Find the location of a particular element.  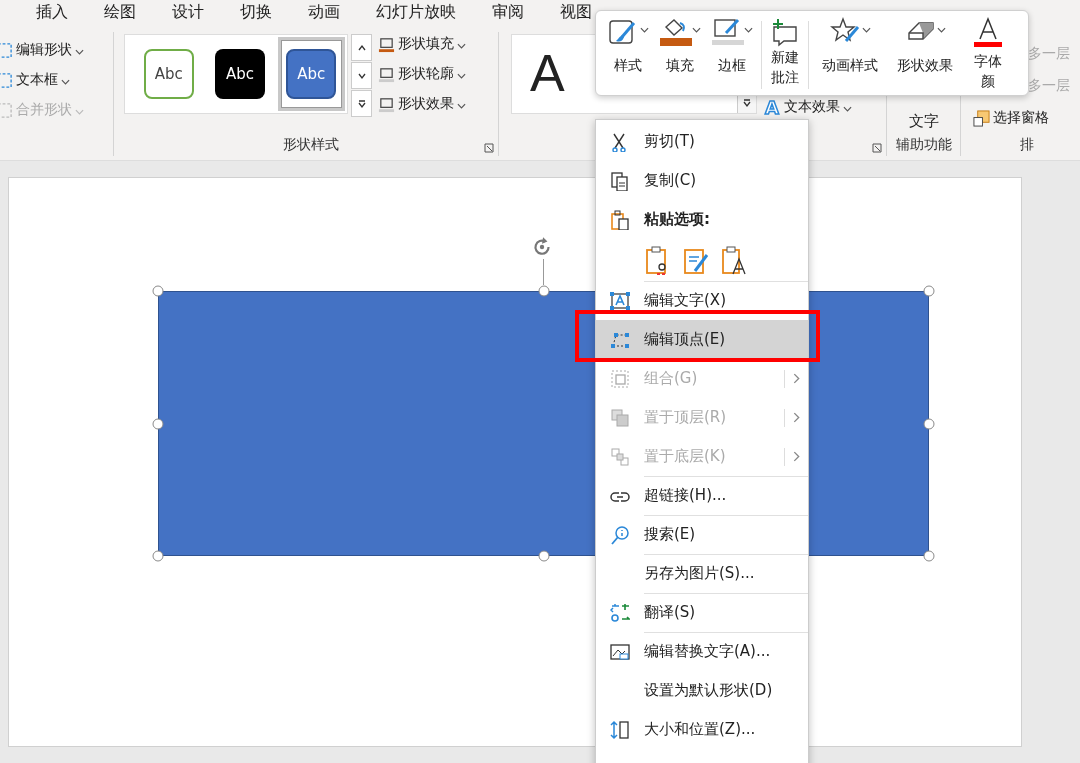

ribbon-tab: 切换 is located at coordinates (256, 13).